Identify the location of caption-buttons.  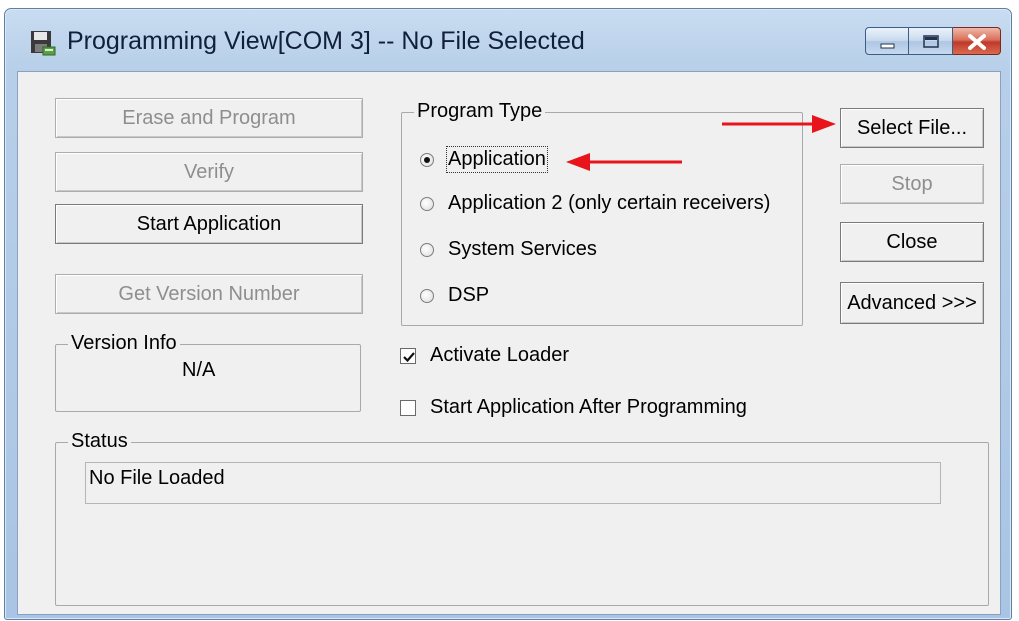
(933, 42).